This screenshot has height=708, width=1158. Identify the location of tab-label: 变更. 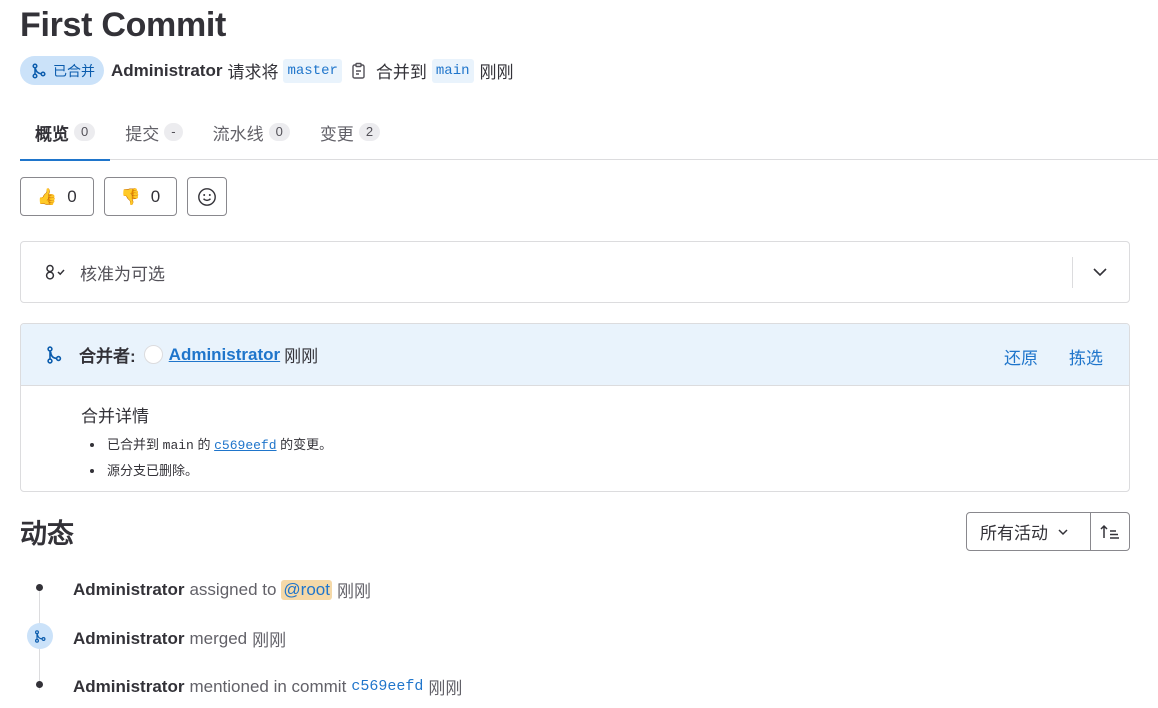
(336, 134).